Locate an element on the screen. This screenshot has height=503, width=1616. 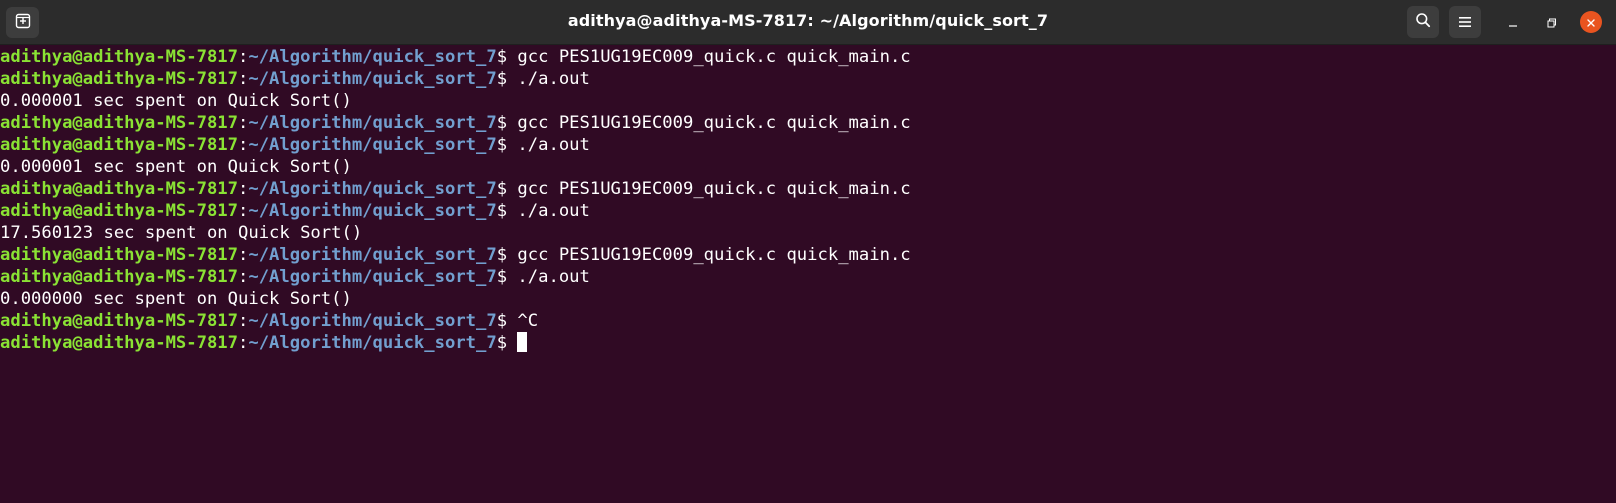
hamburger-menu-icon is located at coordinates (1465, 22).